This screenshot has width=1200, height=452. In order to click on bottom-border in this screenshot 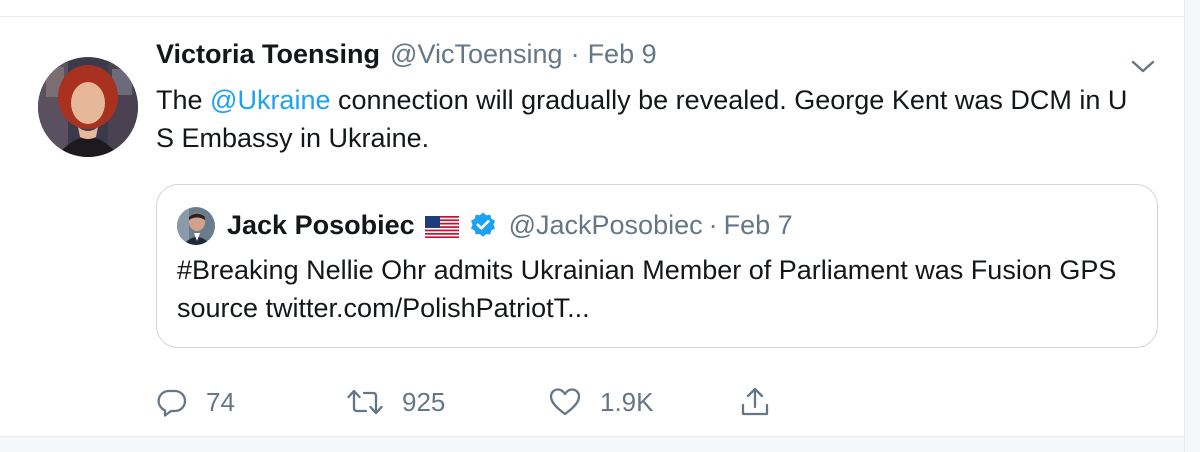, I will do `click(592, 444)`.